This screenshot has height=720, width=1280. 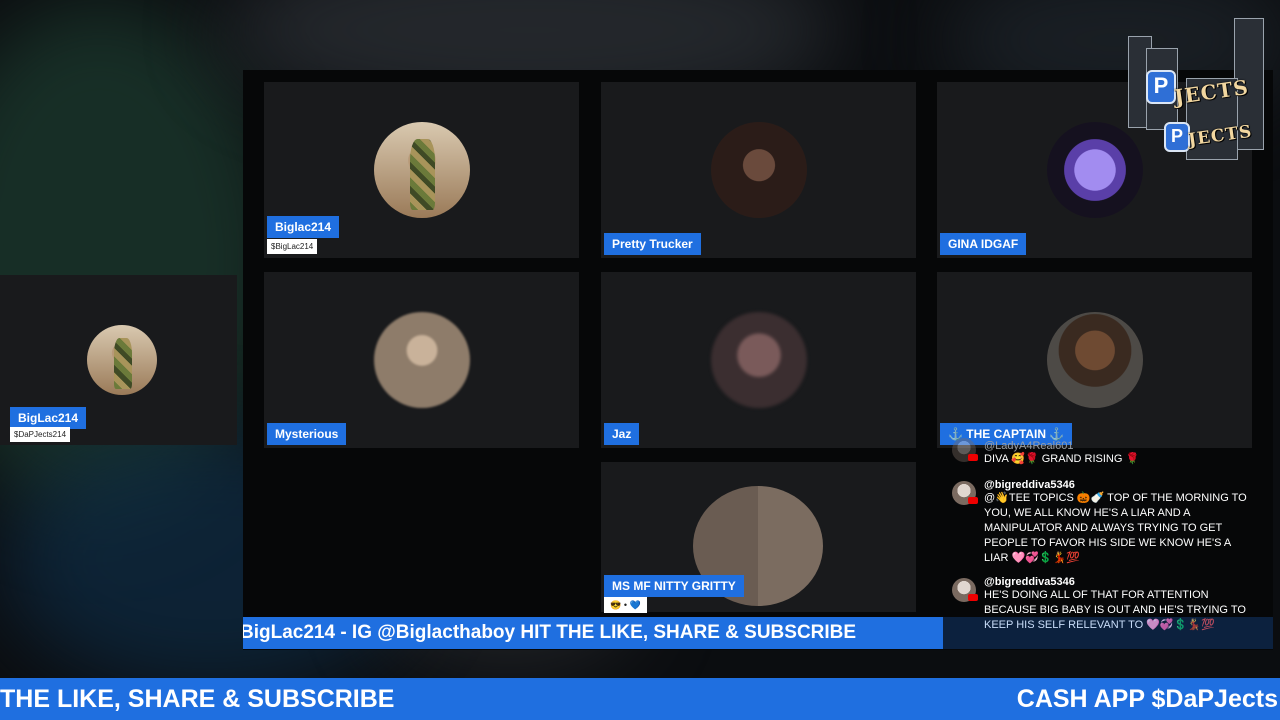 I want to click on participant-name: MS MF NITTY GRITTY, so click(x=674, y=586).